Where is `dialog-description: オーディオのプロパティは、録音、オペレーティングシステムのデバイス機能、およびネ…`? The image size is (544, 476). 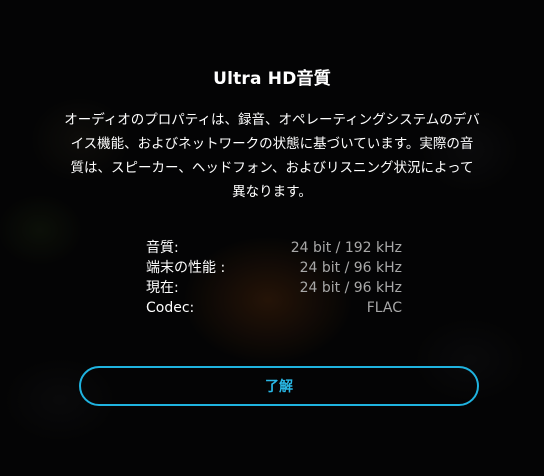
dialog-description: オーディオのプロパティは、録音、オペレーティングシステムのデバイス機能、およびネ… is located at coordinates (272, 156).